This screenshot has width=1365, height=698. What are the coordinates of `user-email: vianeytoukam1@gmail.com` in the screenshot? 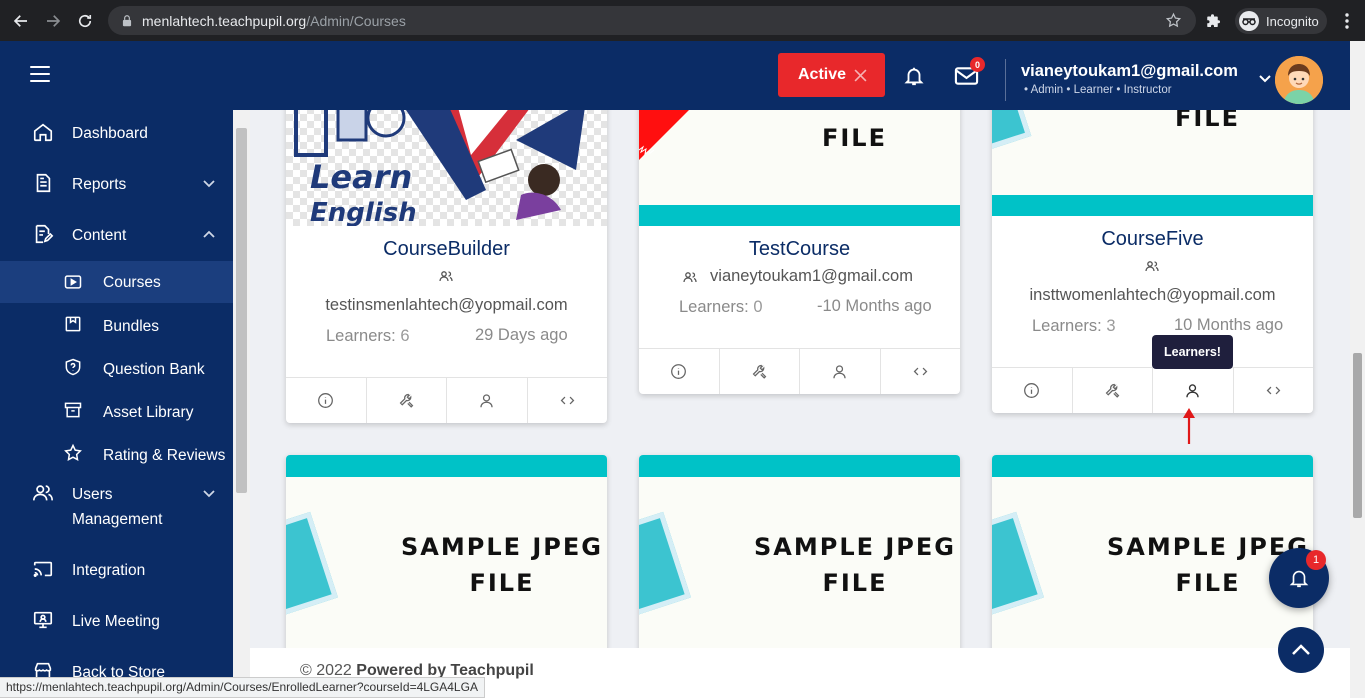 It's located at (1129, 71).